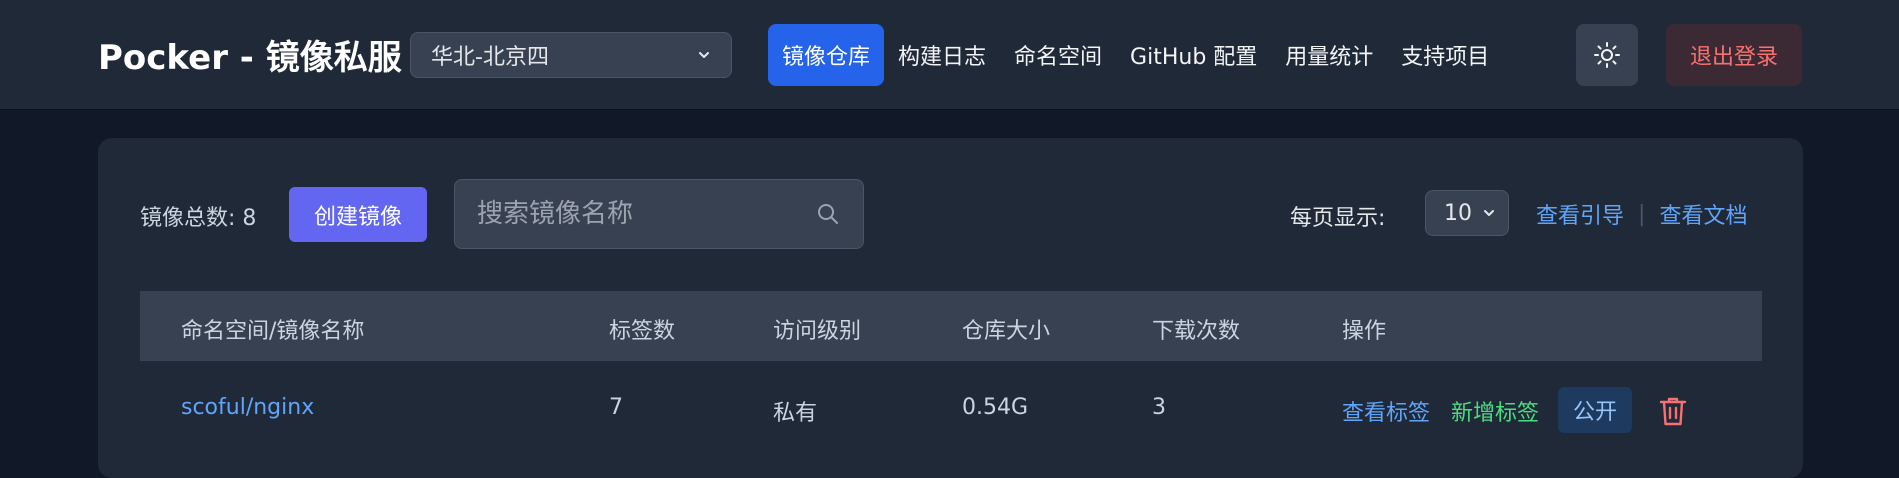  What do you see at coordinates (1595, 410) in the screenshot?
I see `make-public-button: 公开` at bounding box center [1595, 410].